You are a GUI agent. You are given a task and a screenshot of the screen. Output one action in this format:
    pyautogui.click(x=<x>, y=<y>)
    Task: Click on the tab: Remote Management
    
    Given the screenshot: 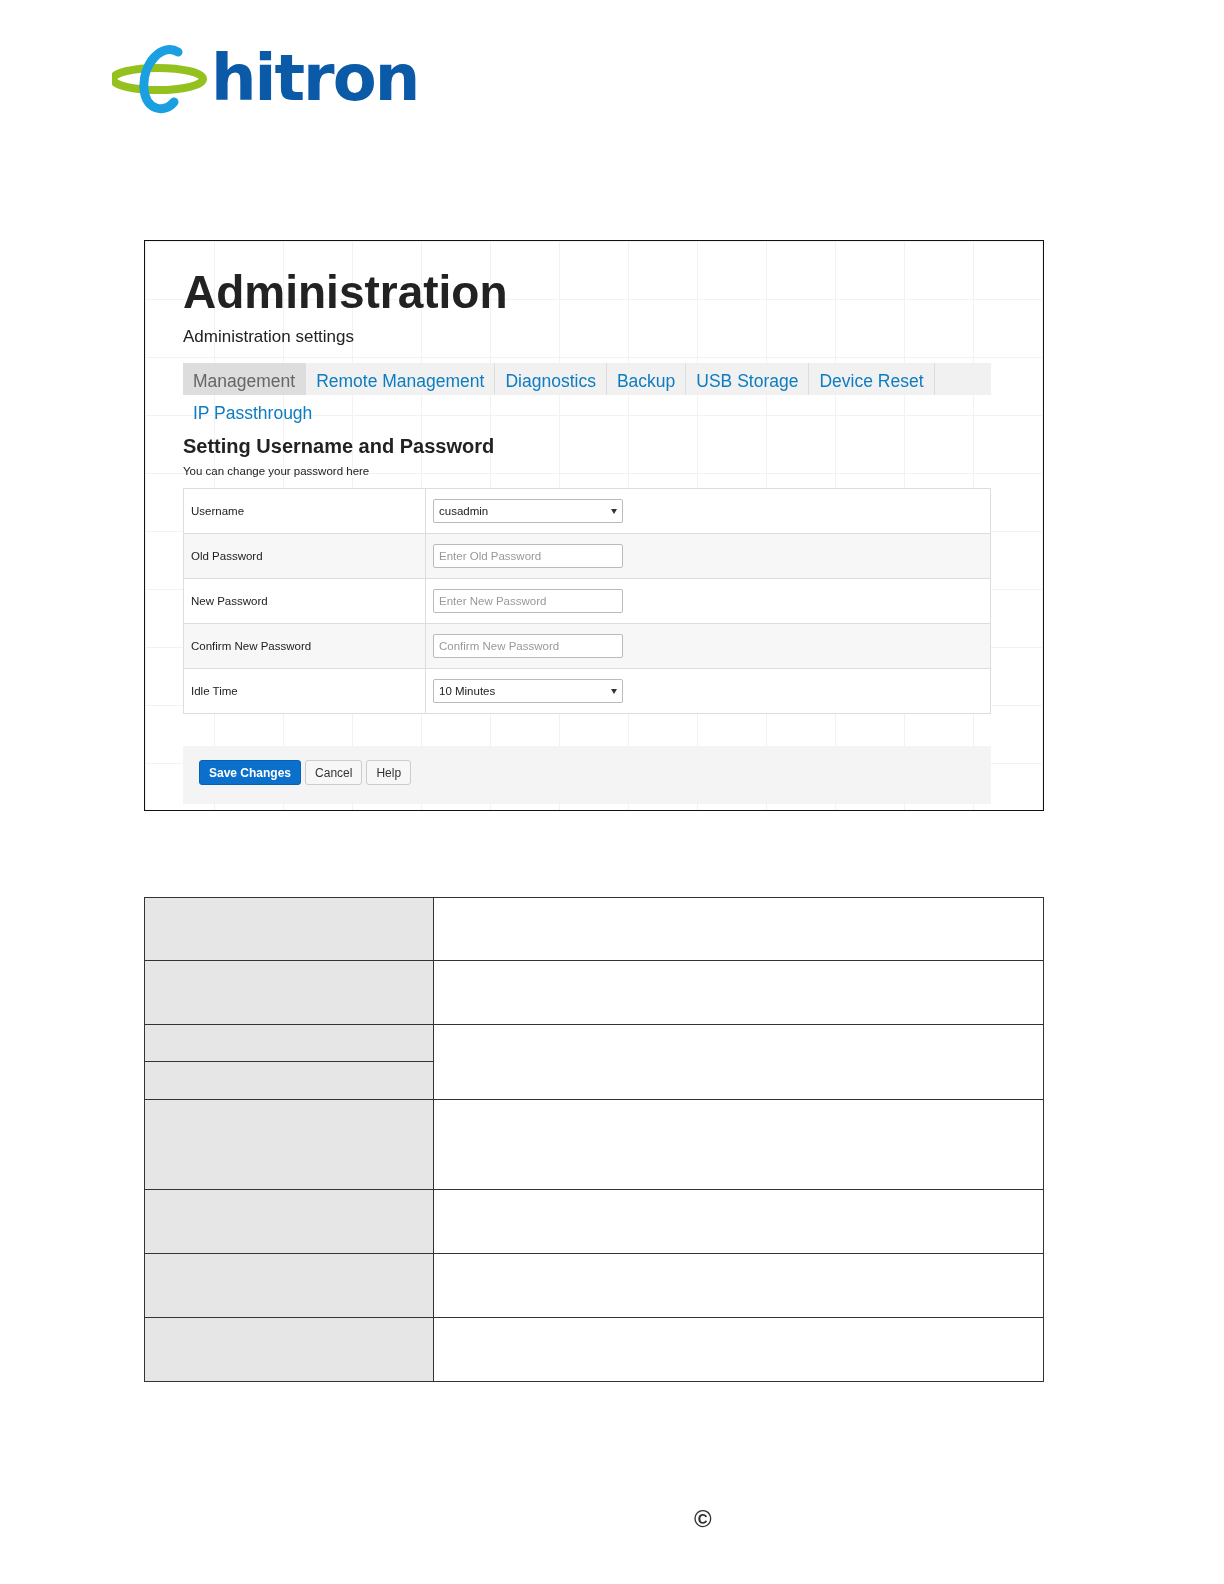 What is the action you would take?
    pyautogui.click(x=401, y=379)
    